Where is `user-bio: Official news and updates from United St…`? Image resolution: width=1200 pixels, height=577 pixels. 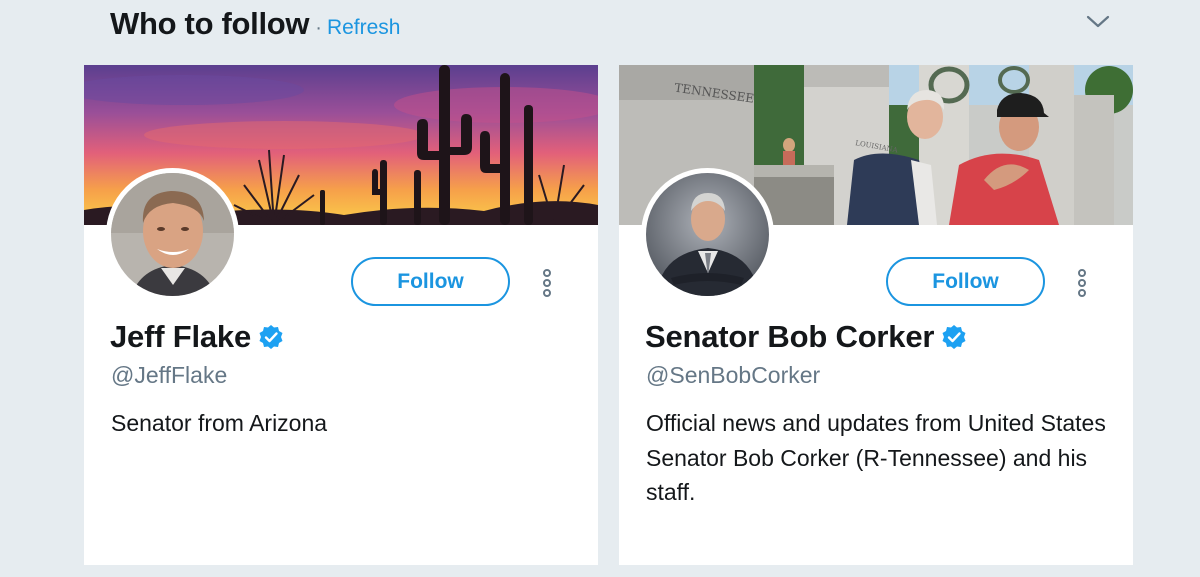 user-bio: Official news and updates from United St… is located at coordinates (876, 457).